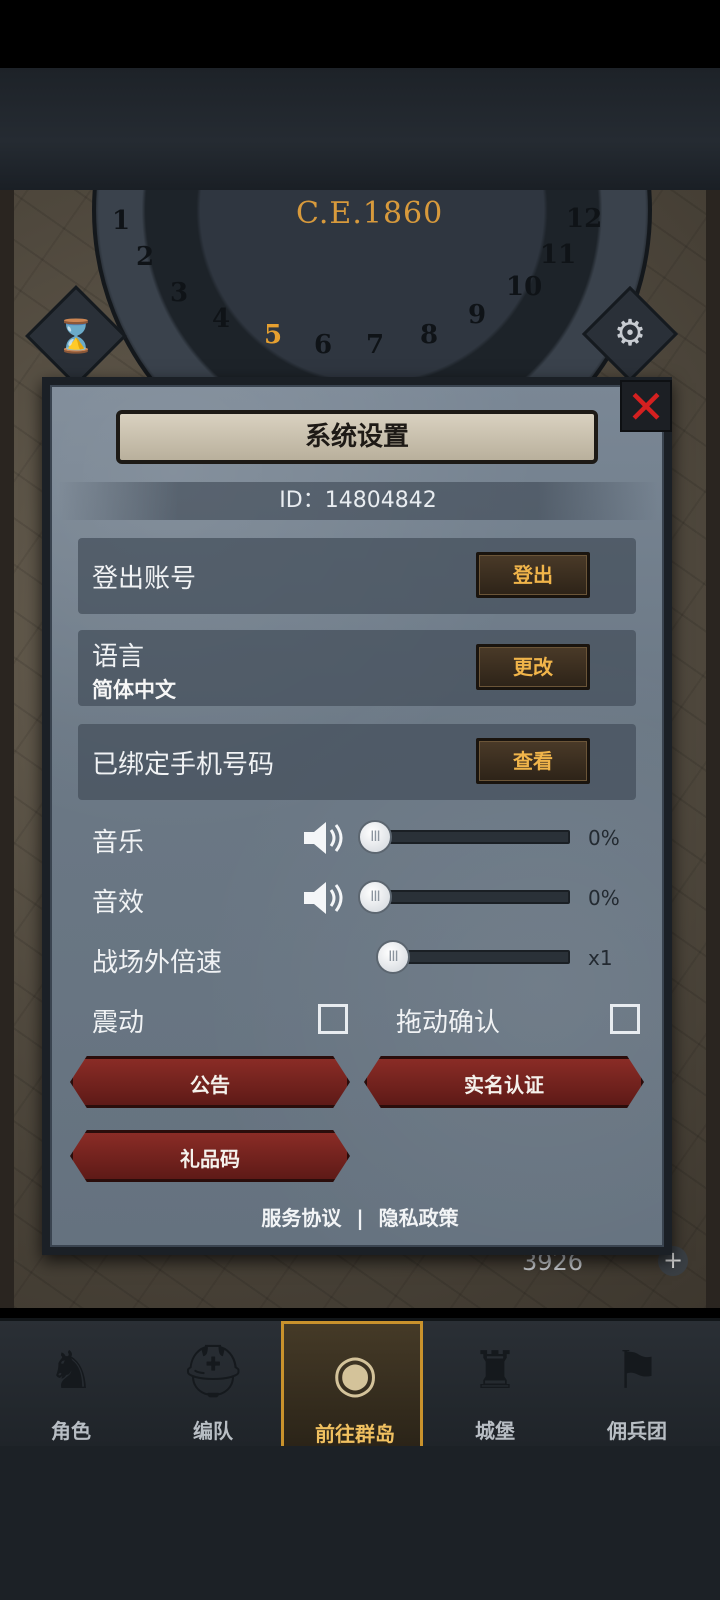 The height and width of the screenshot is (1600, 720). Describe the element at coordinates (357, 762) in the screenshot. I see `phone-row: 已绑定手机号码 查看` at that location.